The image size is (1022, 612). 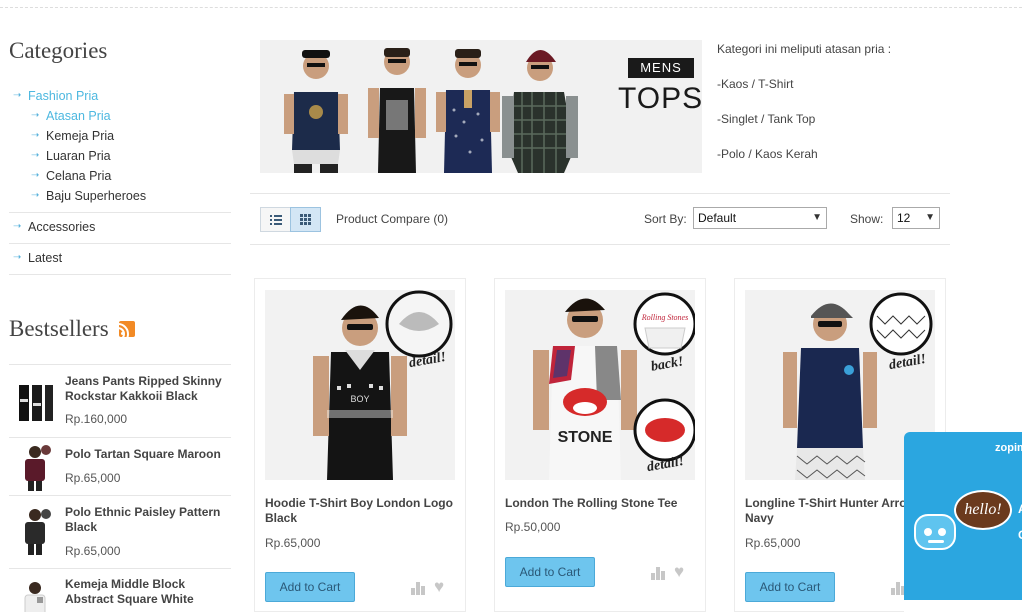 I want to click on description-item: -Kaos / T-Shirt, so click(x=755, y=84).